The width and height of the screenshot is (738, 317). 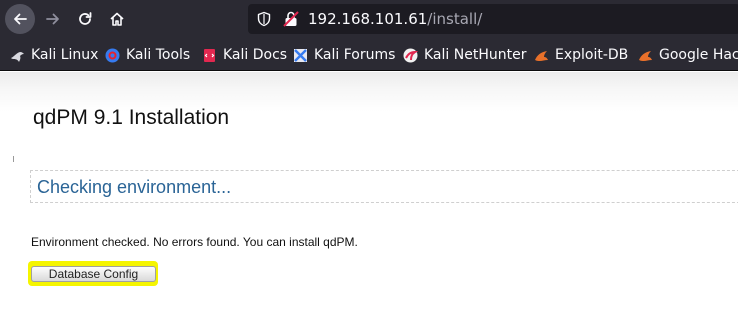 I want to click on kali-tools-icon, so click(x=112, y=55).